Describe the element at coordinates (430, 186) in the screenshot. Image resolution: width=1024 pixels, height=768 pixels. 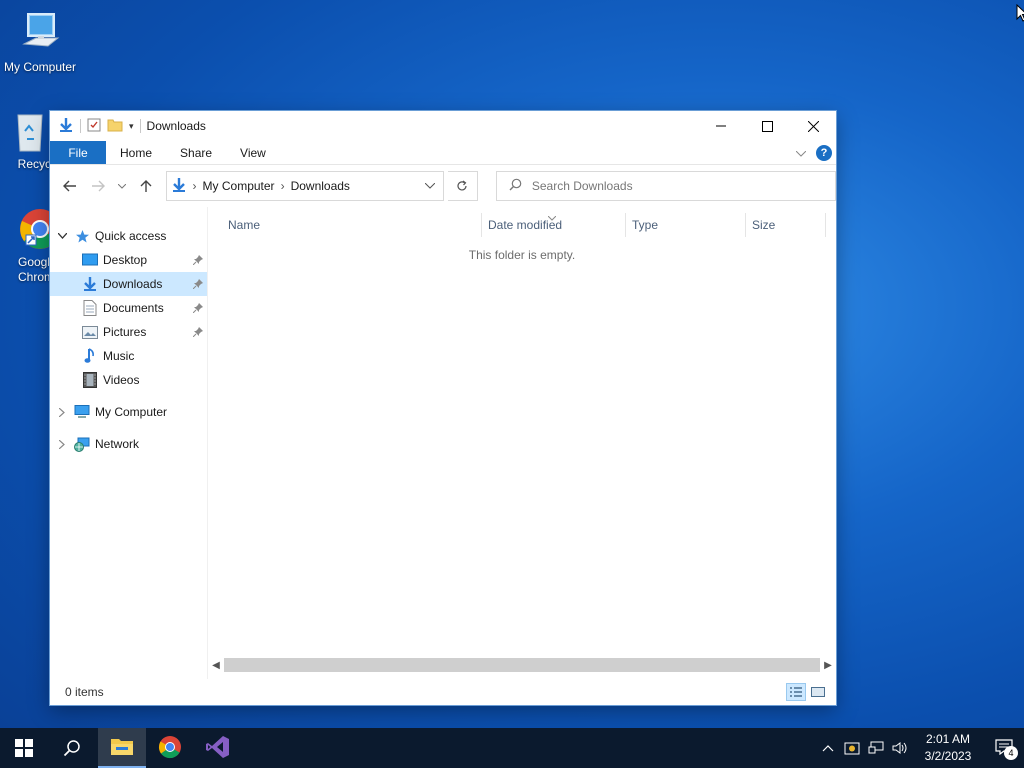
I see `address-dropdown-button` at that location.